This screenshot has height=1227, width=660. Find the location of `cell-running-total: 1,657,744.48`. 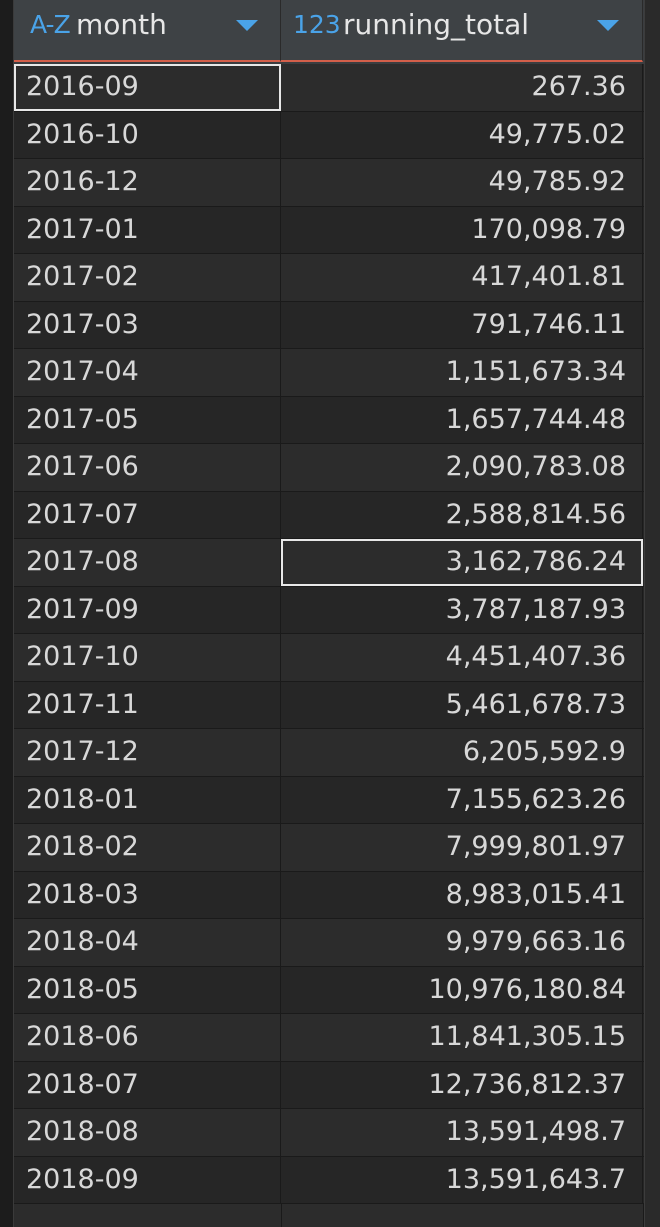

cell-running-total: 1,657,744.48 is located at coordinates (462, 419).